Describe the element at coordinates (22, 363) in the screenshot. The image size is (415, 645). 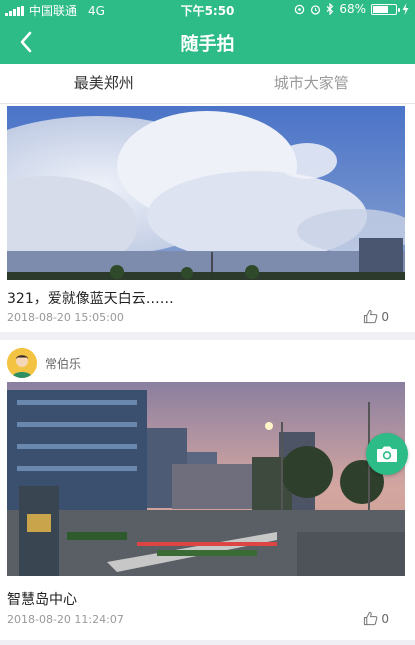
I see `avatar` at that location.